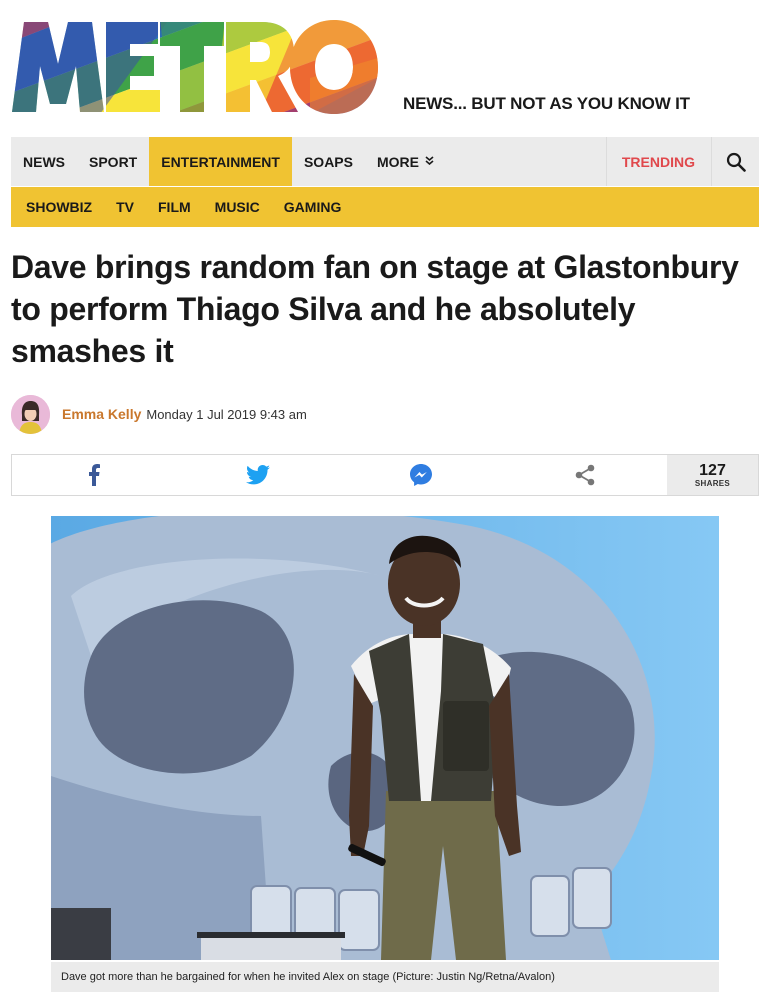 This screenshot has height=1006, width=774. Describe the element at coordinates (712, 470) in the screenshot. I see `share-count-number: 127` at that location.